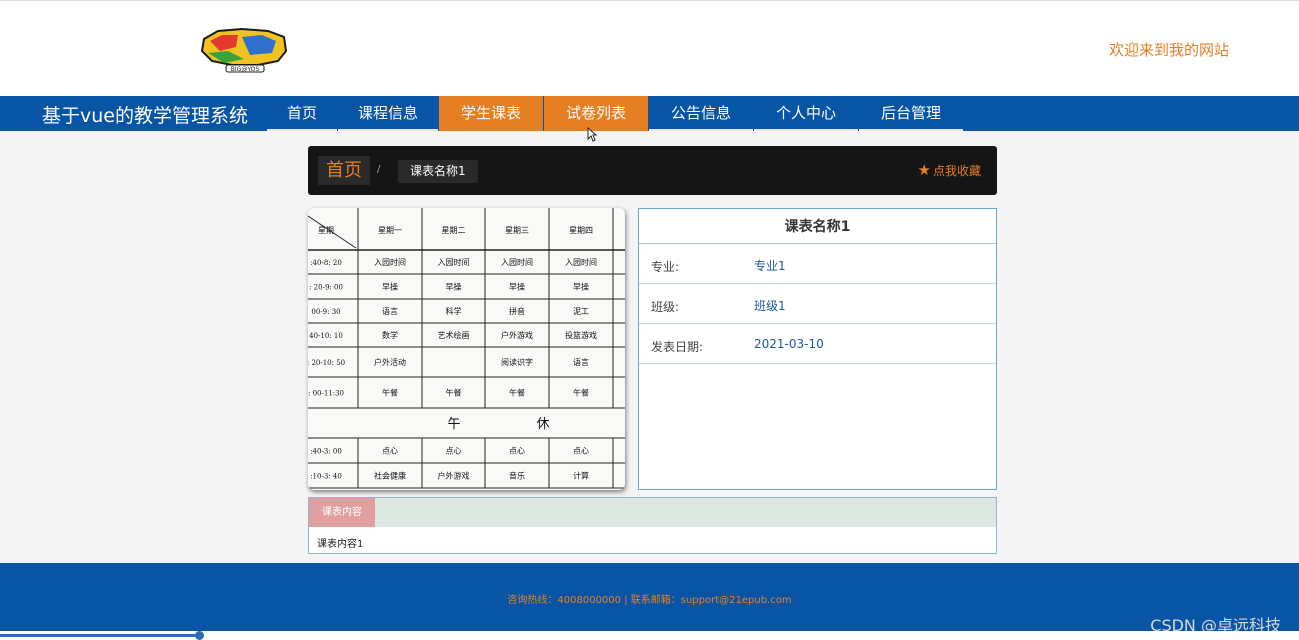 This screenshot has width=1299, height=640. Describe the element at coordinates (454, 311) in the screenshot. I see `schedule-cell: 科学` at that location.